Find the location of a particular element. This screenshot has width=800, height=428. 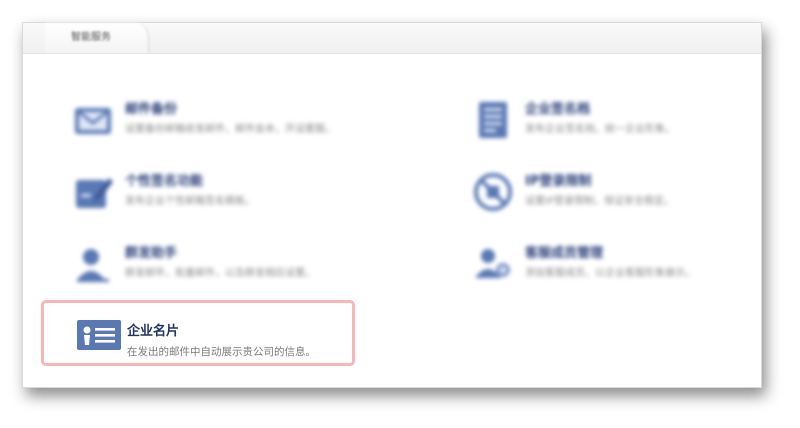

personal-signature-icon is located at coordinates (94, 193).